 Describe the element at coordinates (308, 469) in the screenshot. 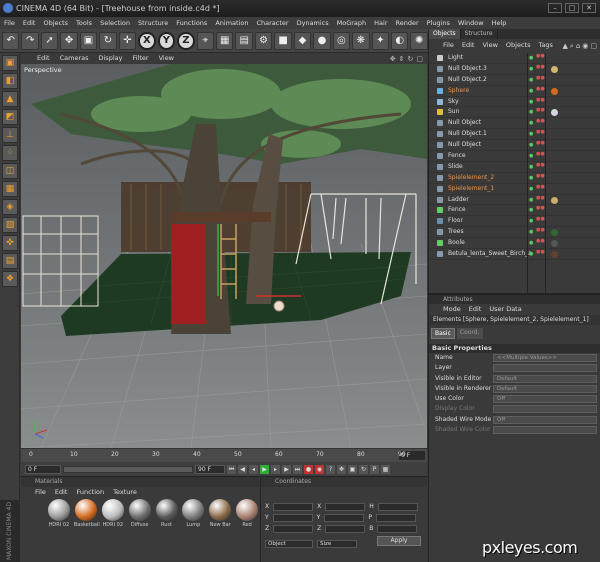

I see `record-key-icon: ●` at that location.